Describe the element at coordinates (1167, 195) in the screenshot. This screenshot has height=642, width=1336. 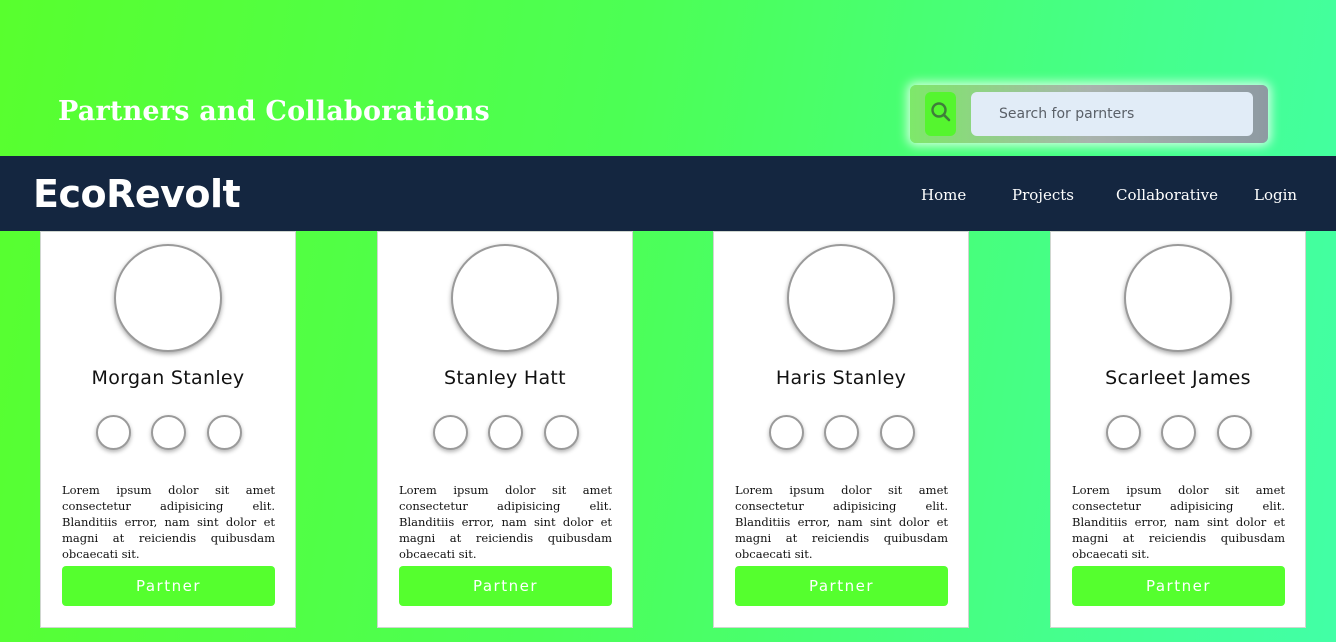
I see `nav-link-collaborative: Collaborative` at that location.